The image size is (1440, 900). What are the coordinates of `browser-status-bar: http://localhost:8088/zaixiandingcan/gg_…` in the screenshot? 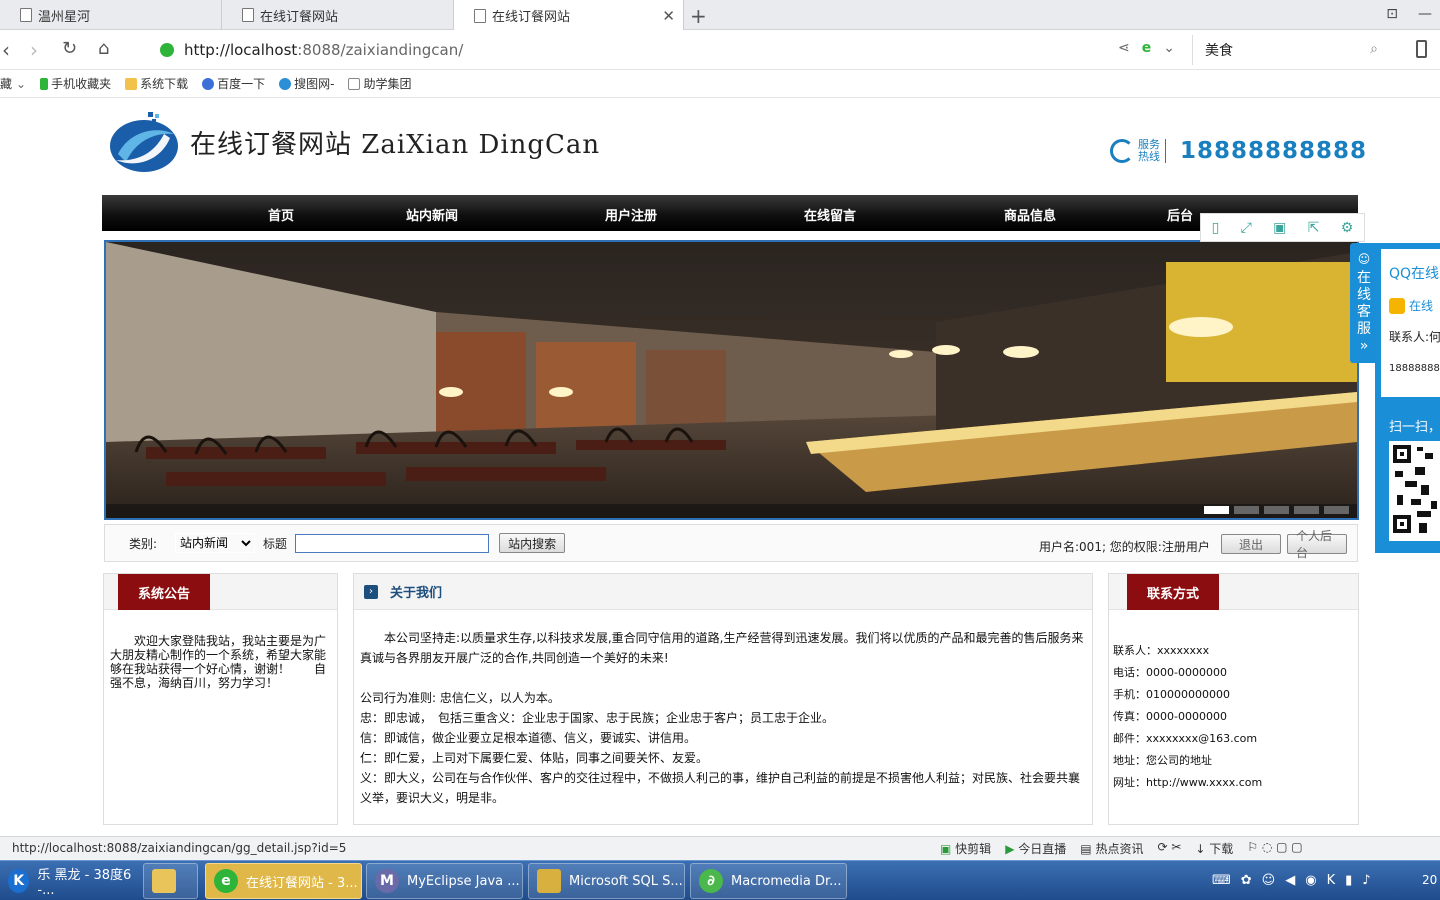 It's located at (720, 848).